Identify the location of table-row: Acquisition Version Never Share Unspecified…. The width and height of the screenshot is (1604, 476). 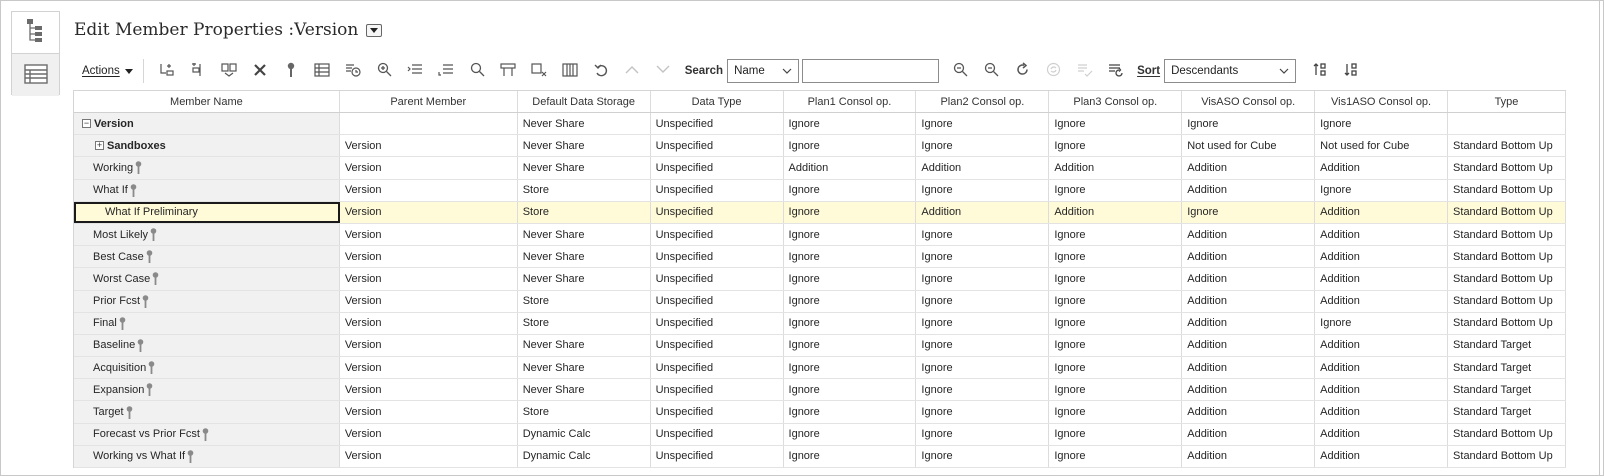
(820, 368).